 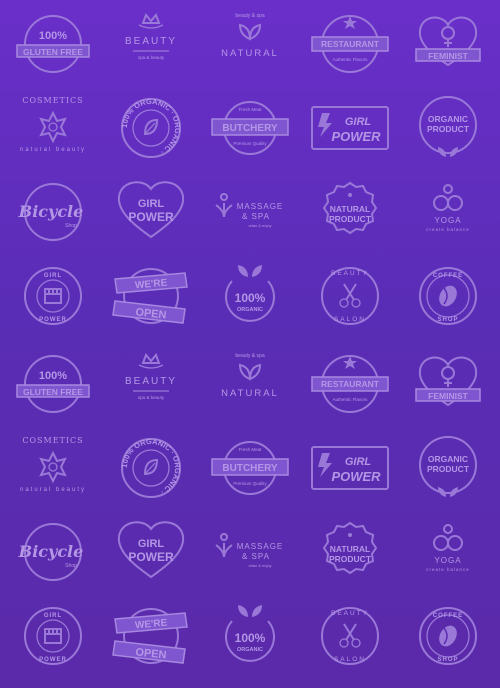 What do you see at coordinates (249, 36) in the screenshot?
I see `natural-badge: beauty & spa NATURAL` at bounding box center [249, 36].